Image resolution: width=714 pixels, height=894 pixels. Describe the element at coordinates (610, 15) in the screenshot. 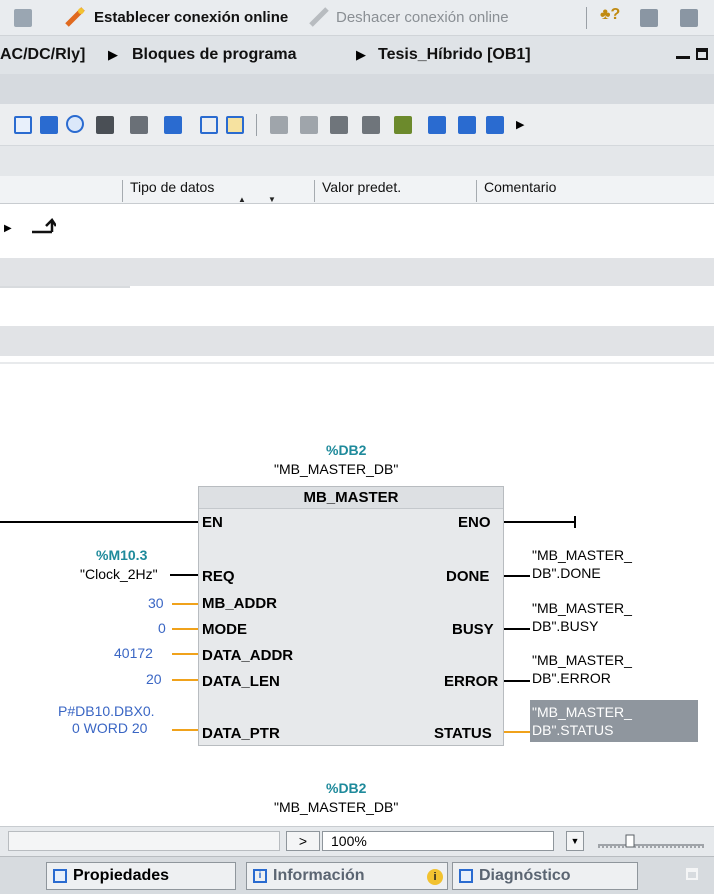

I see `accessible-devices-icon: ♣?` at that location.